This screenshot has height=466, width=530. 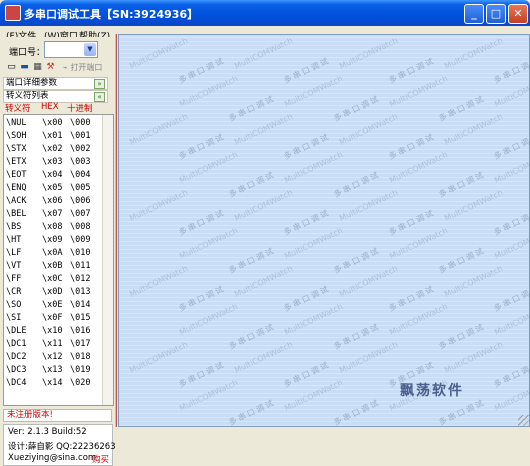 What do you see at coordinates (86, 67) in the screenshot?
I see `open-port-label: 打开端口` at bounding box center [86, 67].